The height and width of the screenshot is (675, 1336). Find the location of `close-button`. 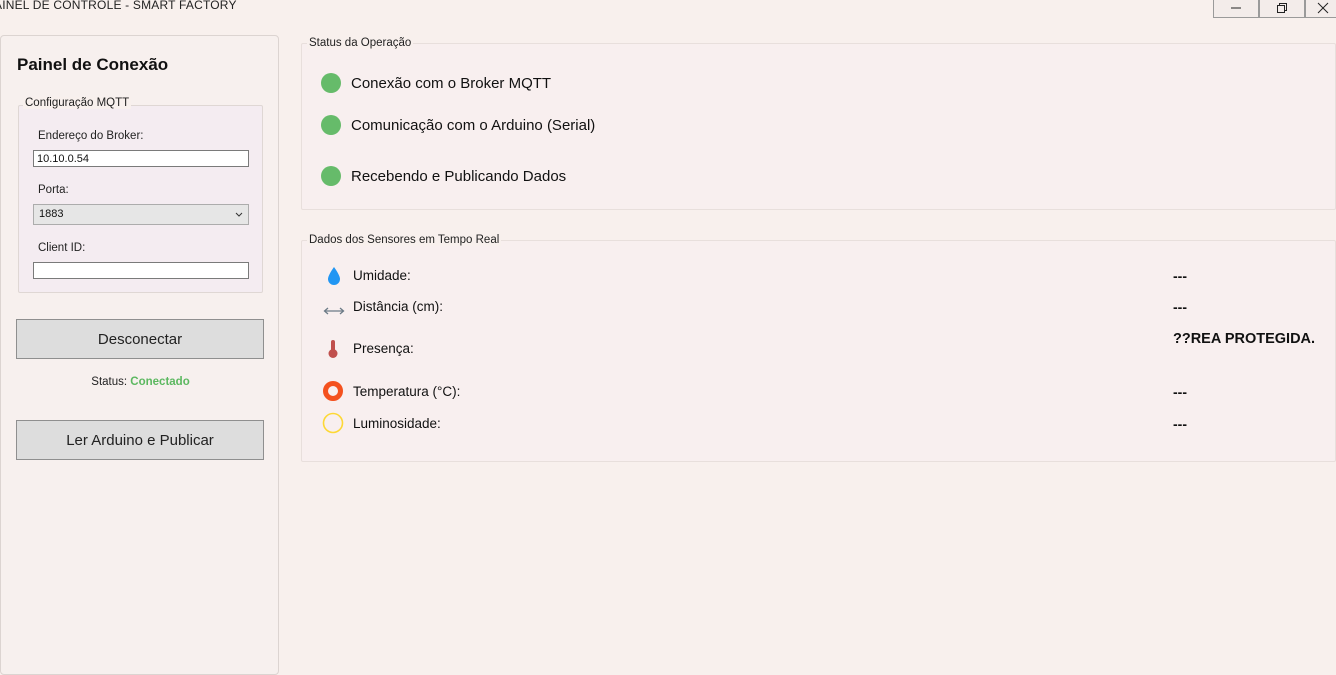

close-button is located at coordinates (1320, 9).